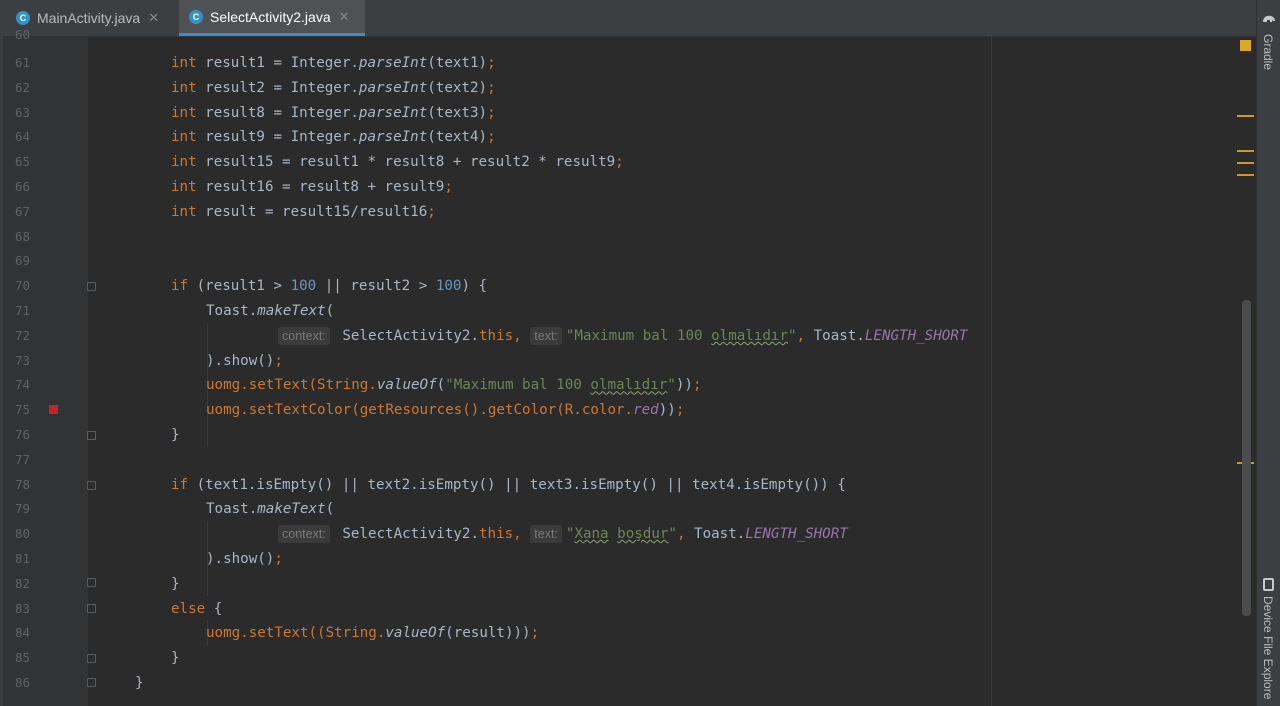 The height and width of the screenshot is (706, 1280). What do you see at coordinates (22, 658) in the screenshot?
I see `line-number: 85` at bounding box center [22, 658].